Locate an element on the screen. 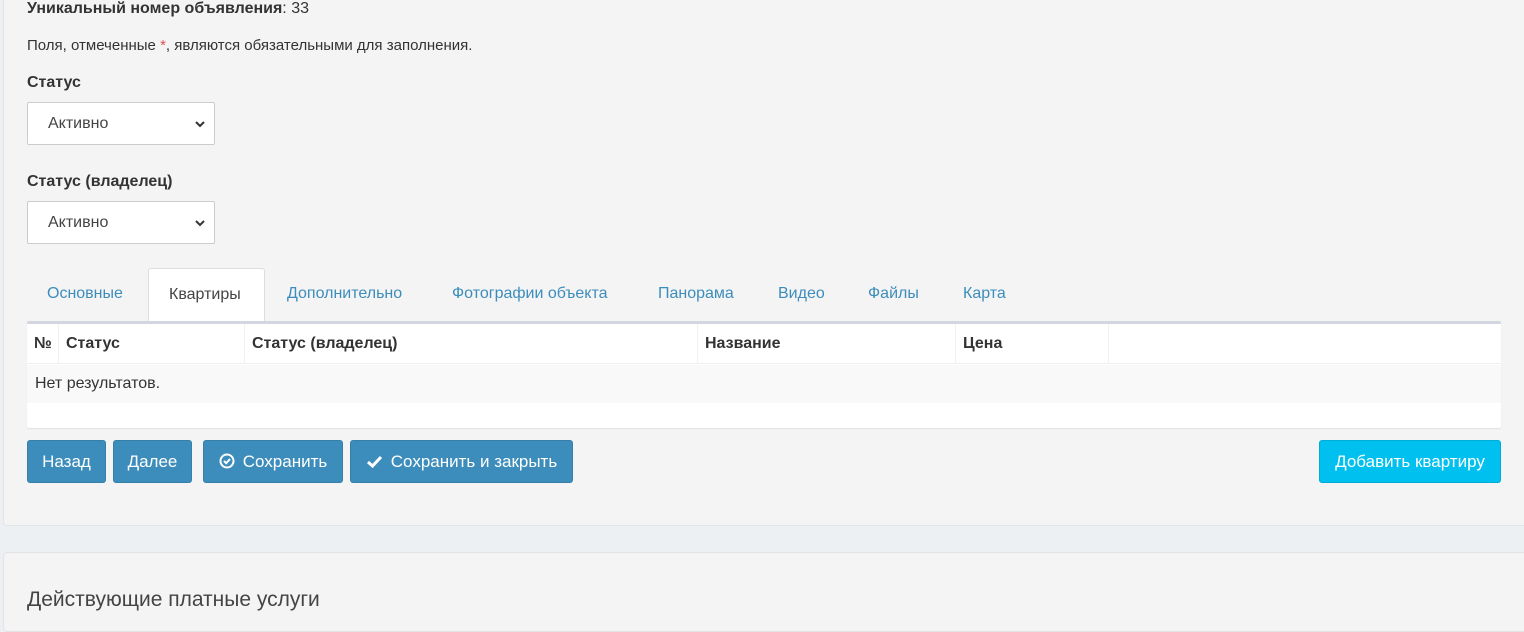  check-icon is located at coordinates (374, 462).